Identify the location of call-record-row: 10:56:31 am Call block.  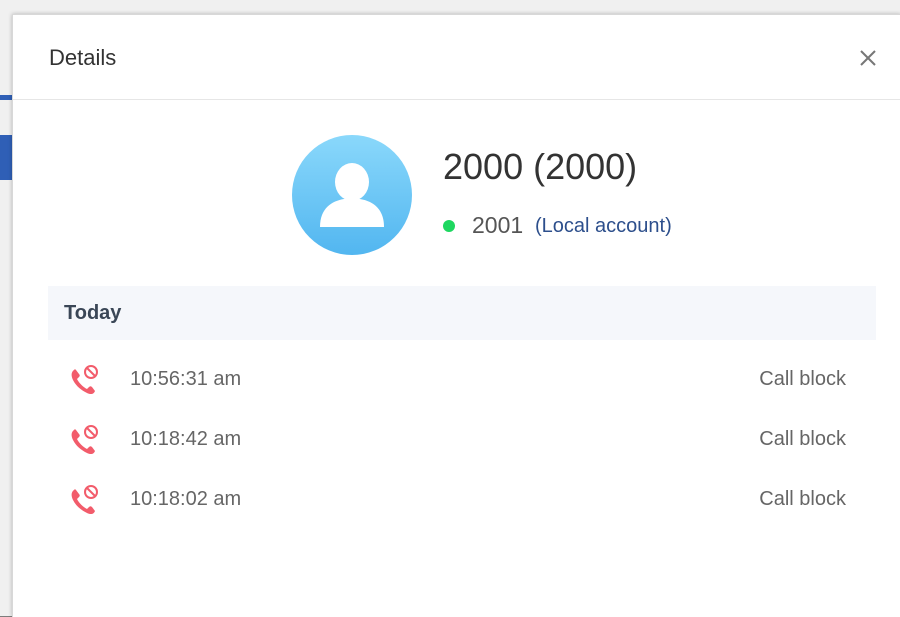
(462, 380).